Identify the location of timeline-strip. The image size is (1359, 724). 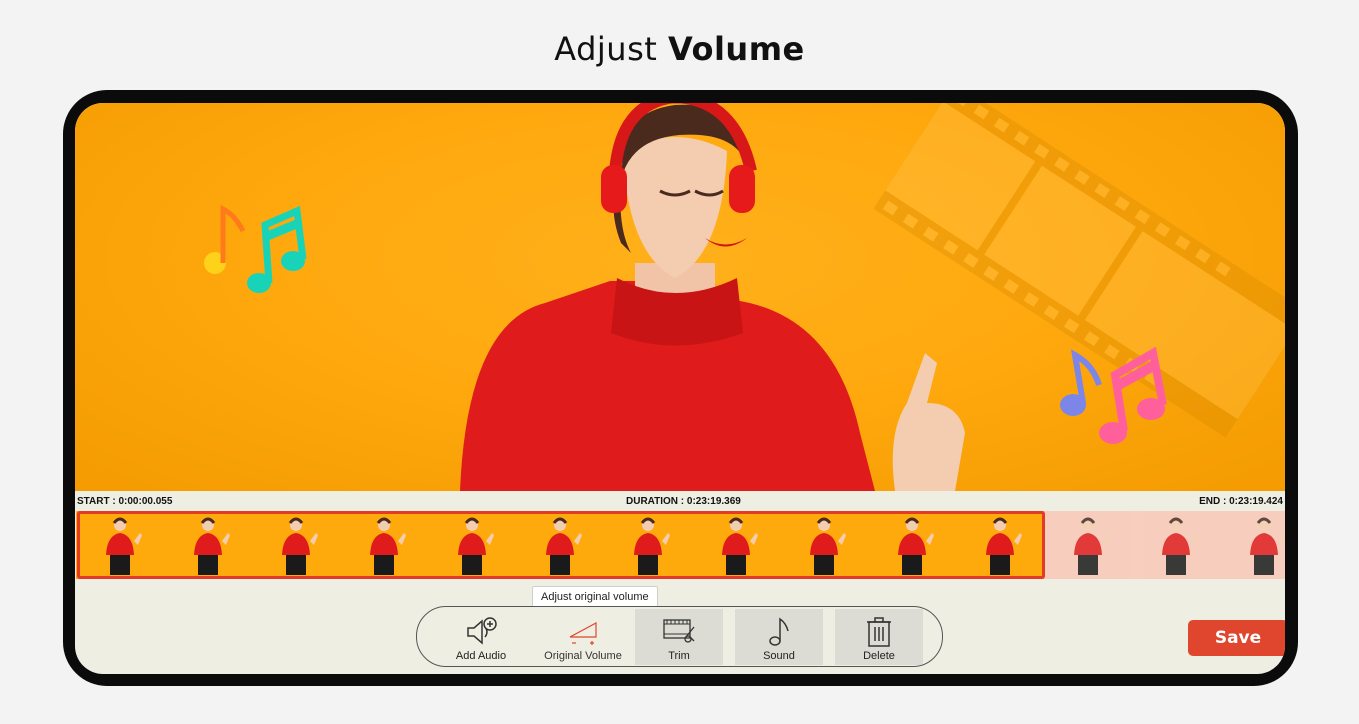
(680, 545).